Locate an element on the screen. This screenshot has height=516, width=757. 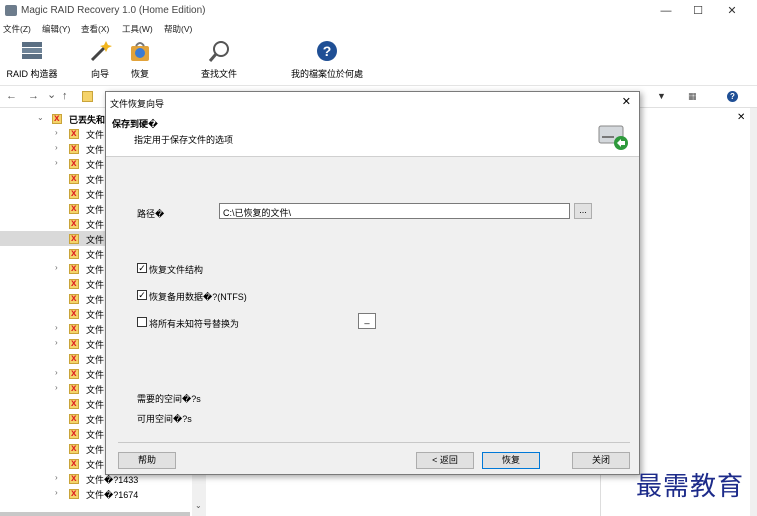
restore-structure-checkbox: ✓ is located at coordinates (142, 268).